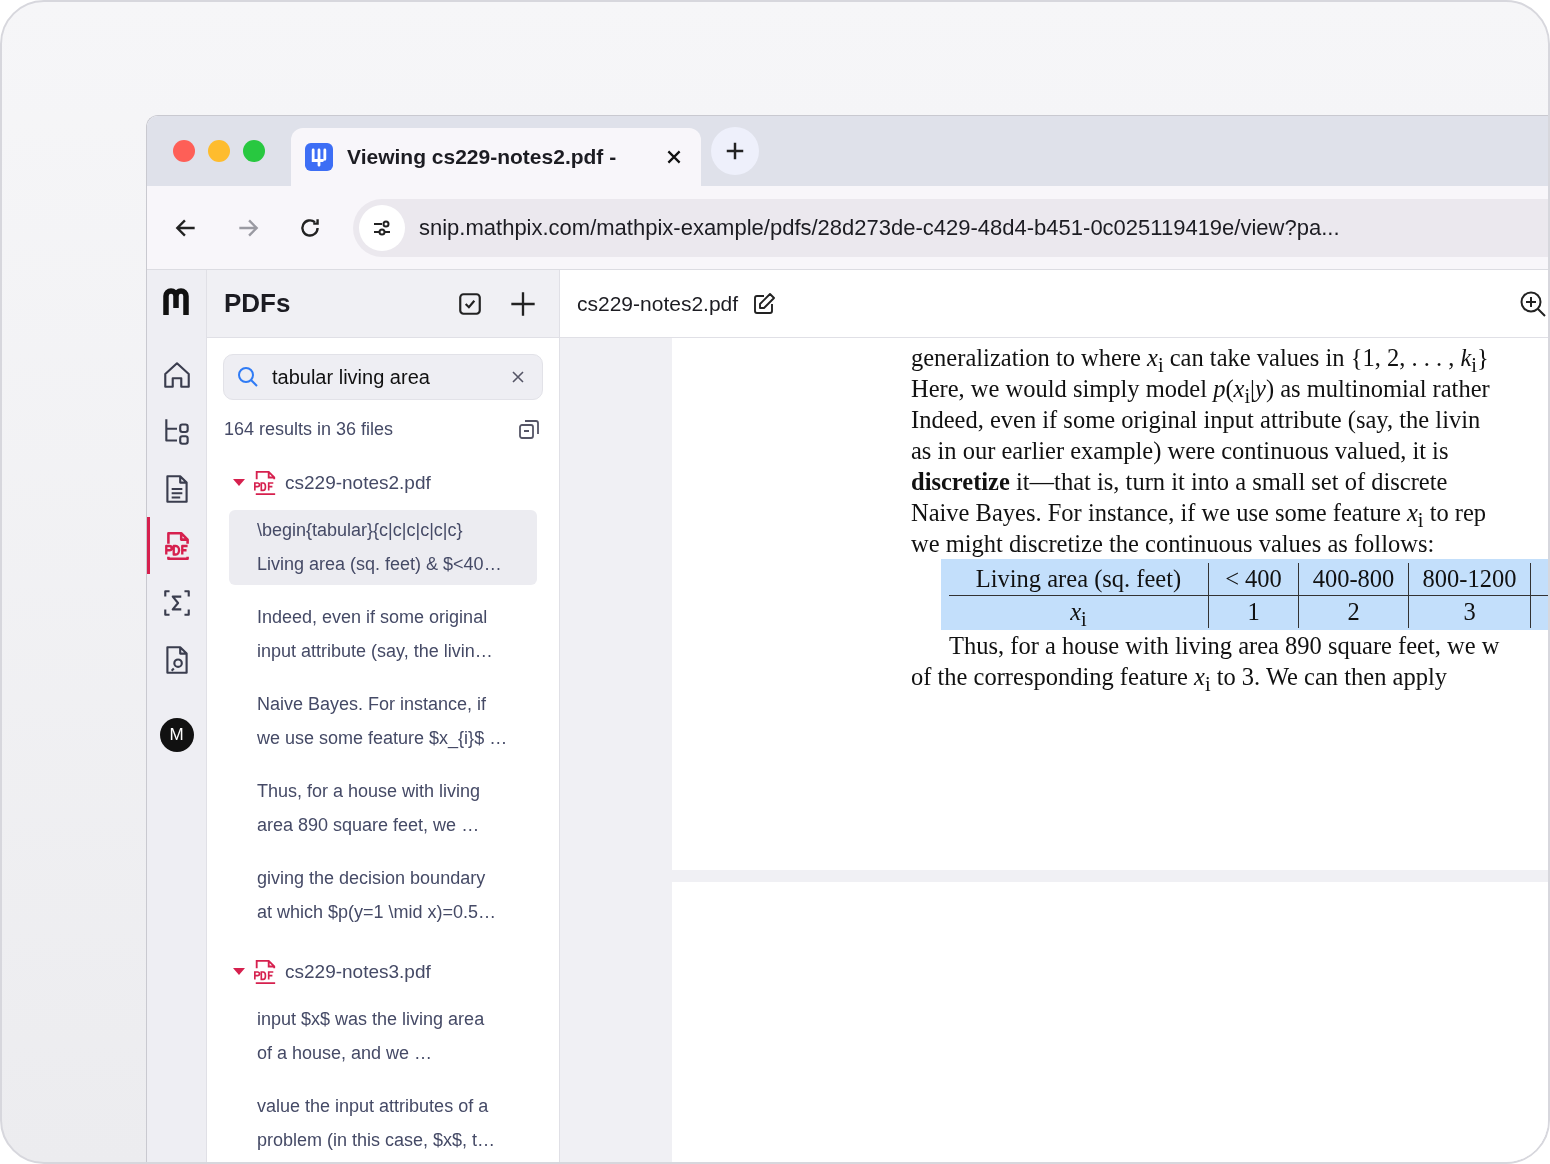  I want to click on search-bar: tabular living area, so click(383, 377).